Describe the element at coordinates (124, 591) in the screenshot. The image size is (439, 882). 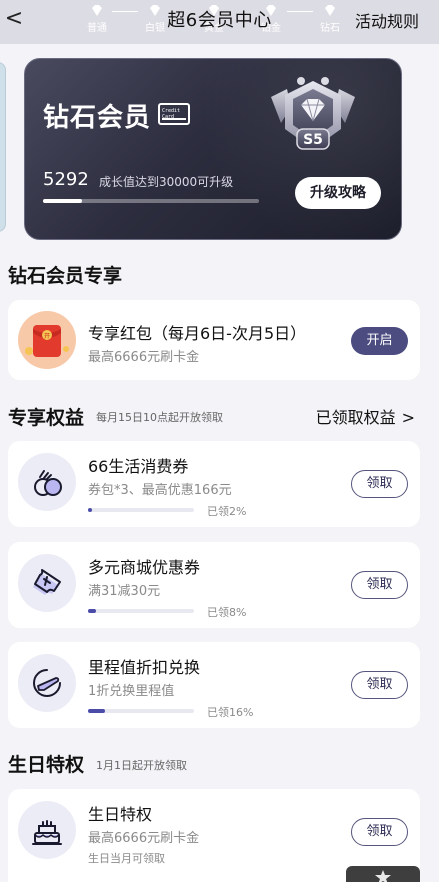
I see `benefit-subtitle: 满31减30元` at that location.